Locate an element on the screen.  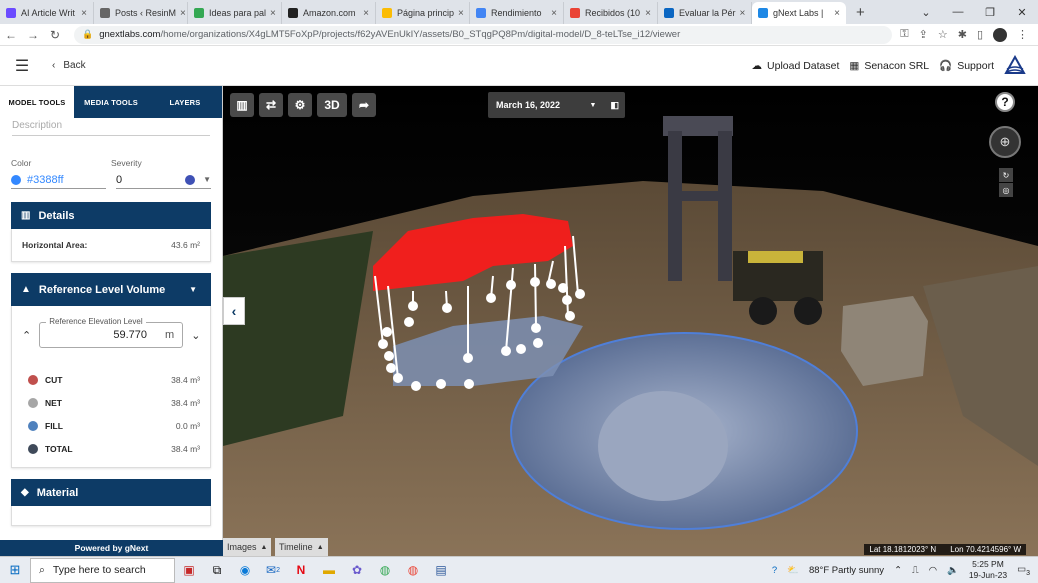
tab-model-tools: MODEL TOOLS is located at coordinates (37, 102).